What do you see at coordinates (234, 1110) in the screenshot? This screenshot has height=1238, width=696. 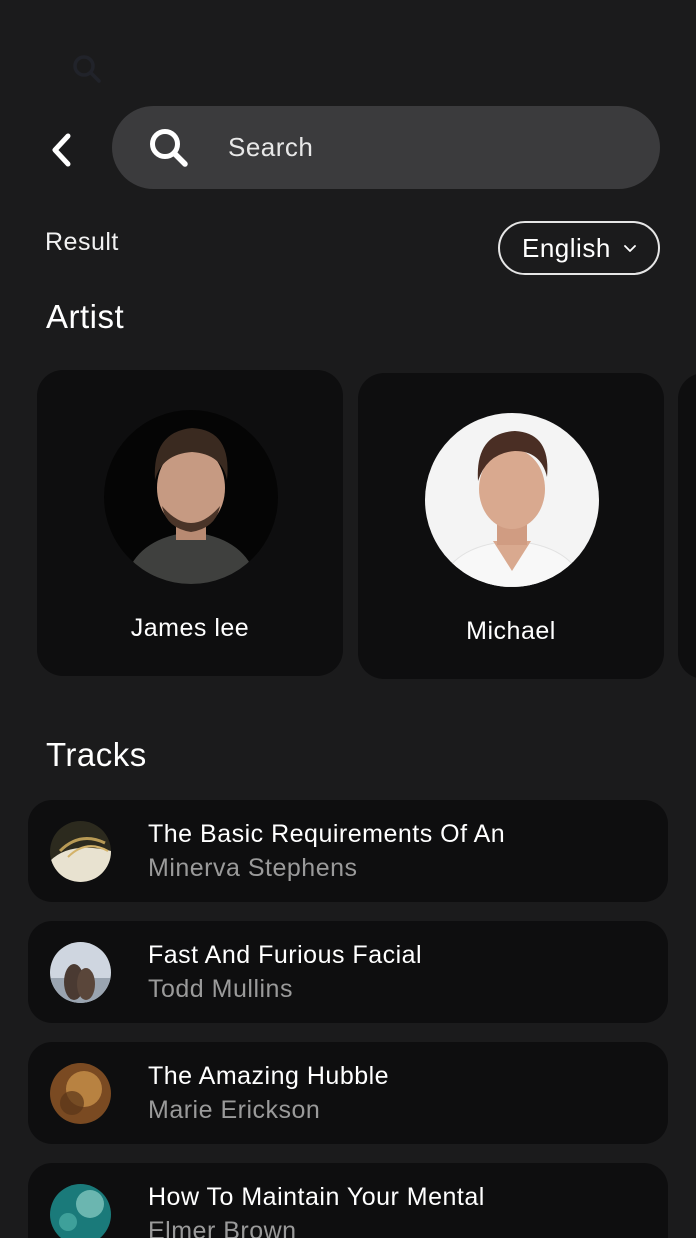 I see `track-artist: Marie Erickson` at bounding box center [234, 1110].